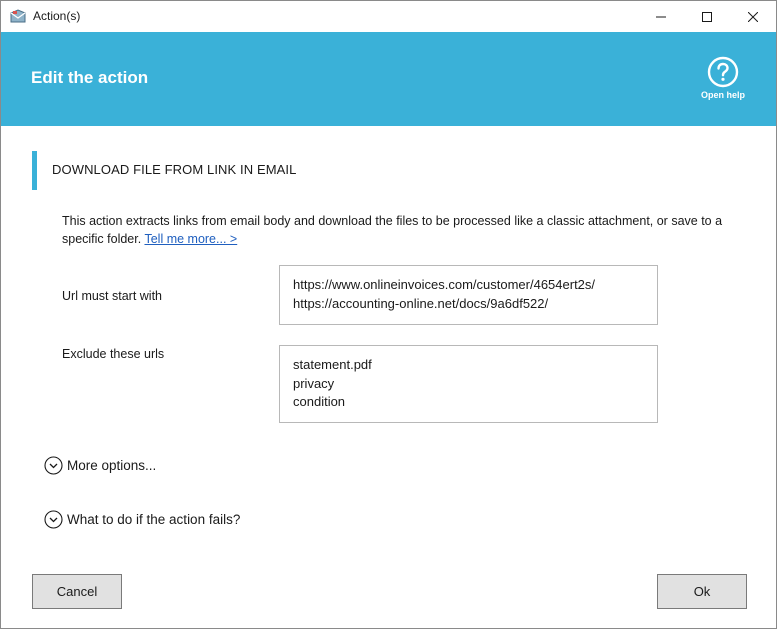 Image resolution: width=777 pixels, height=629 pixels. I want to click on close-icon, so click(753, 16).